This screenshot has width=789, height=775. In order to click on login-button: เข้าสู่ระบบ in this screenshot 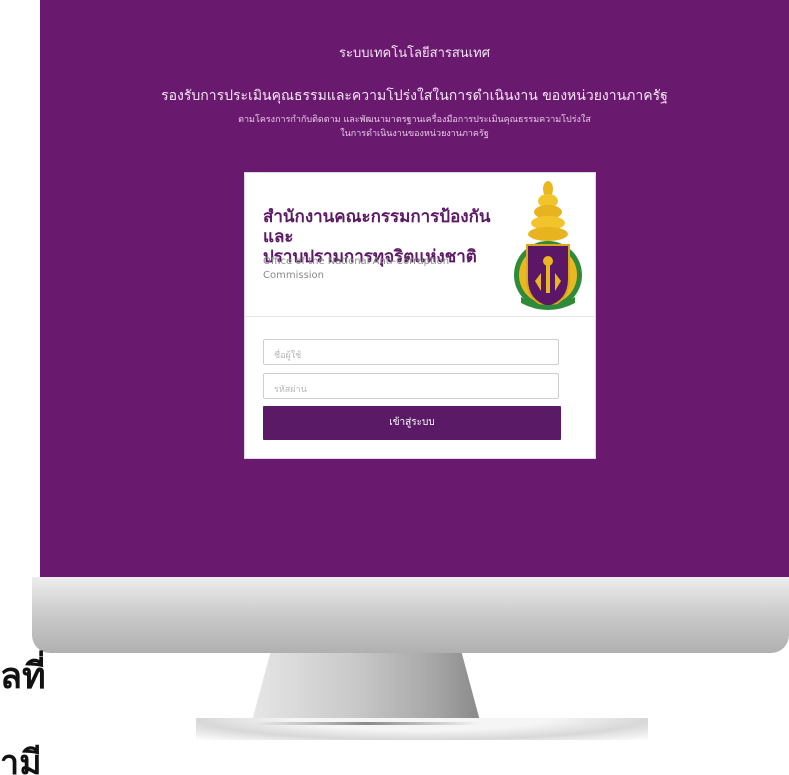, I will do `click(412, 423)`.